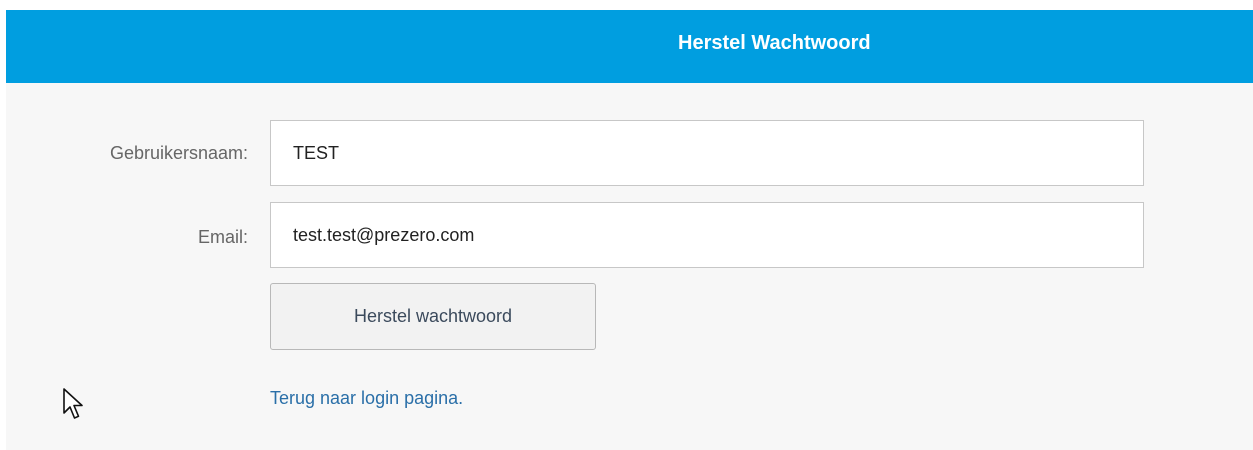 This screenshot has width=1253, height=450. Describe the element at coordinates (707, 235) in the screenshot. I see `email-input` at that location.